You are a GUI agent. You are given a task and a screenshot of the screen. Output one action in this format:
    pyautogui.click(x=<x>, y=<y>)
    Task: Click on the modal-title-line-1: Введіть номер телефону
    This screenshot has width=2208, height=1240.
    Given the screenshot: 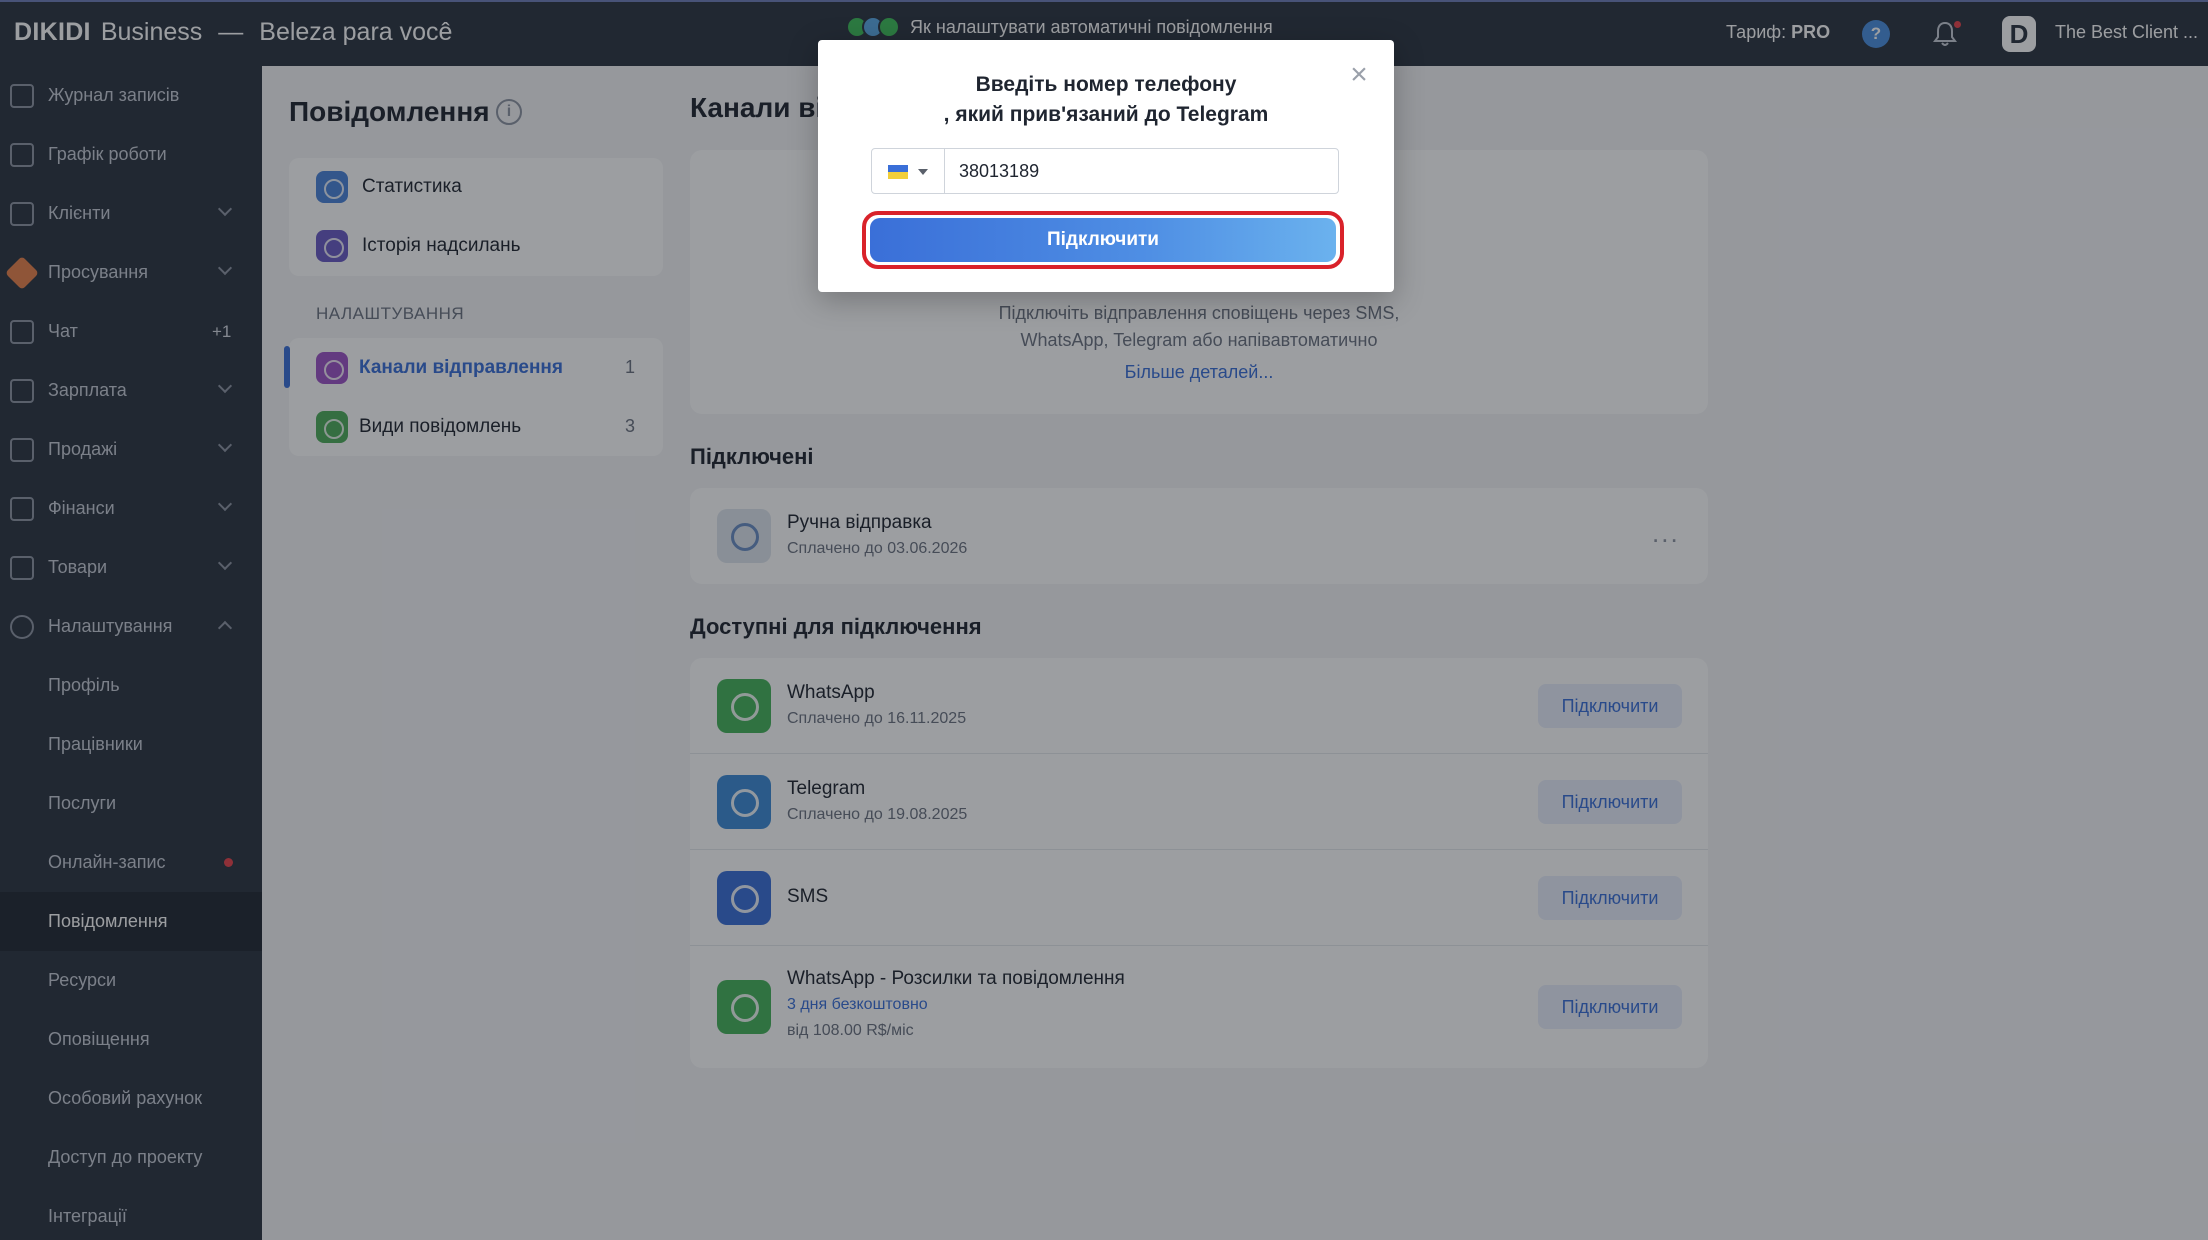 What is the action you would take?
    pyautogui.click(x=1106, y=84)
    